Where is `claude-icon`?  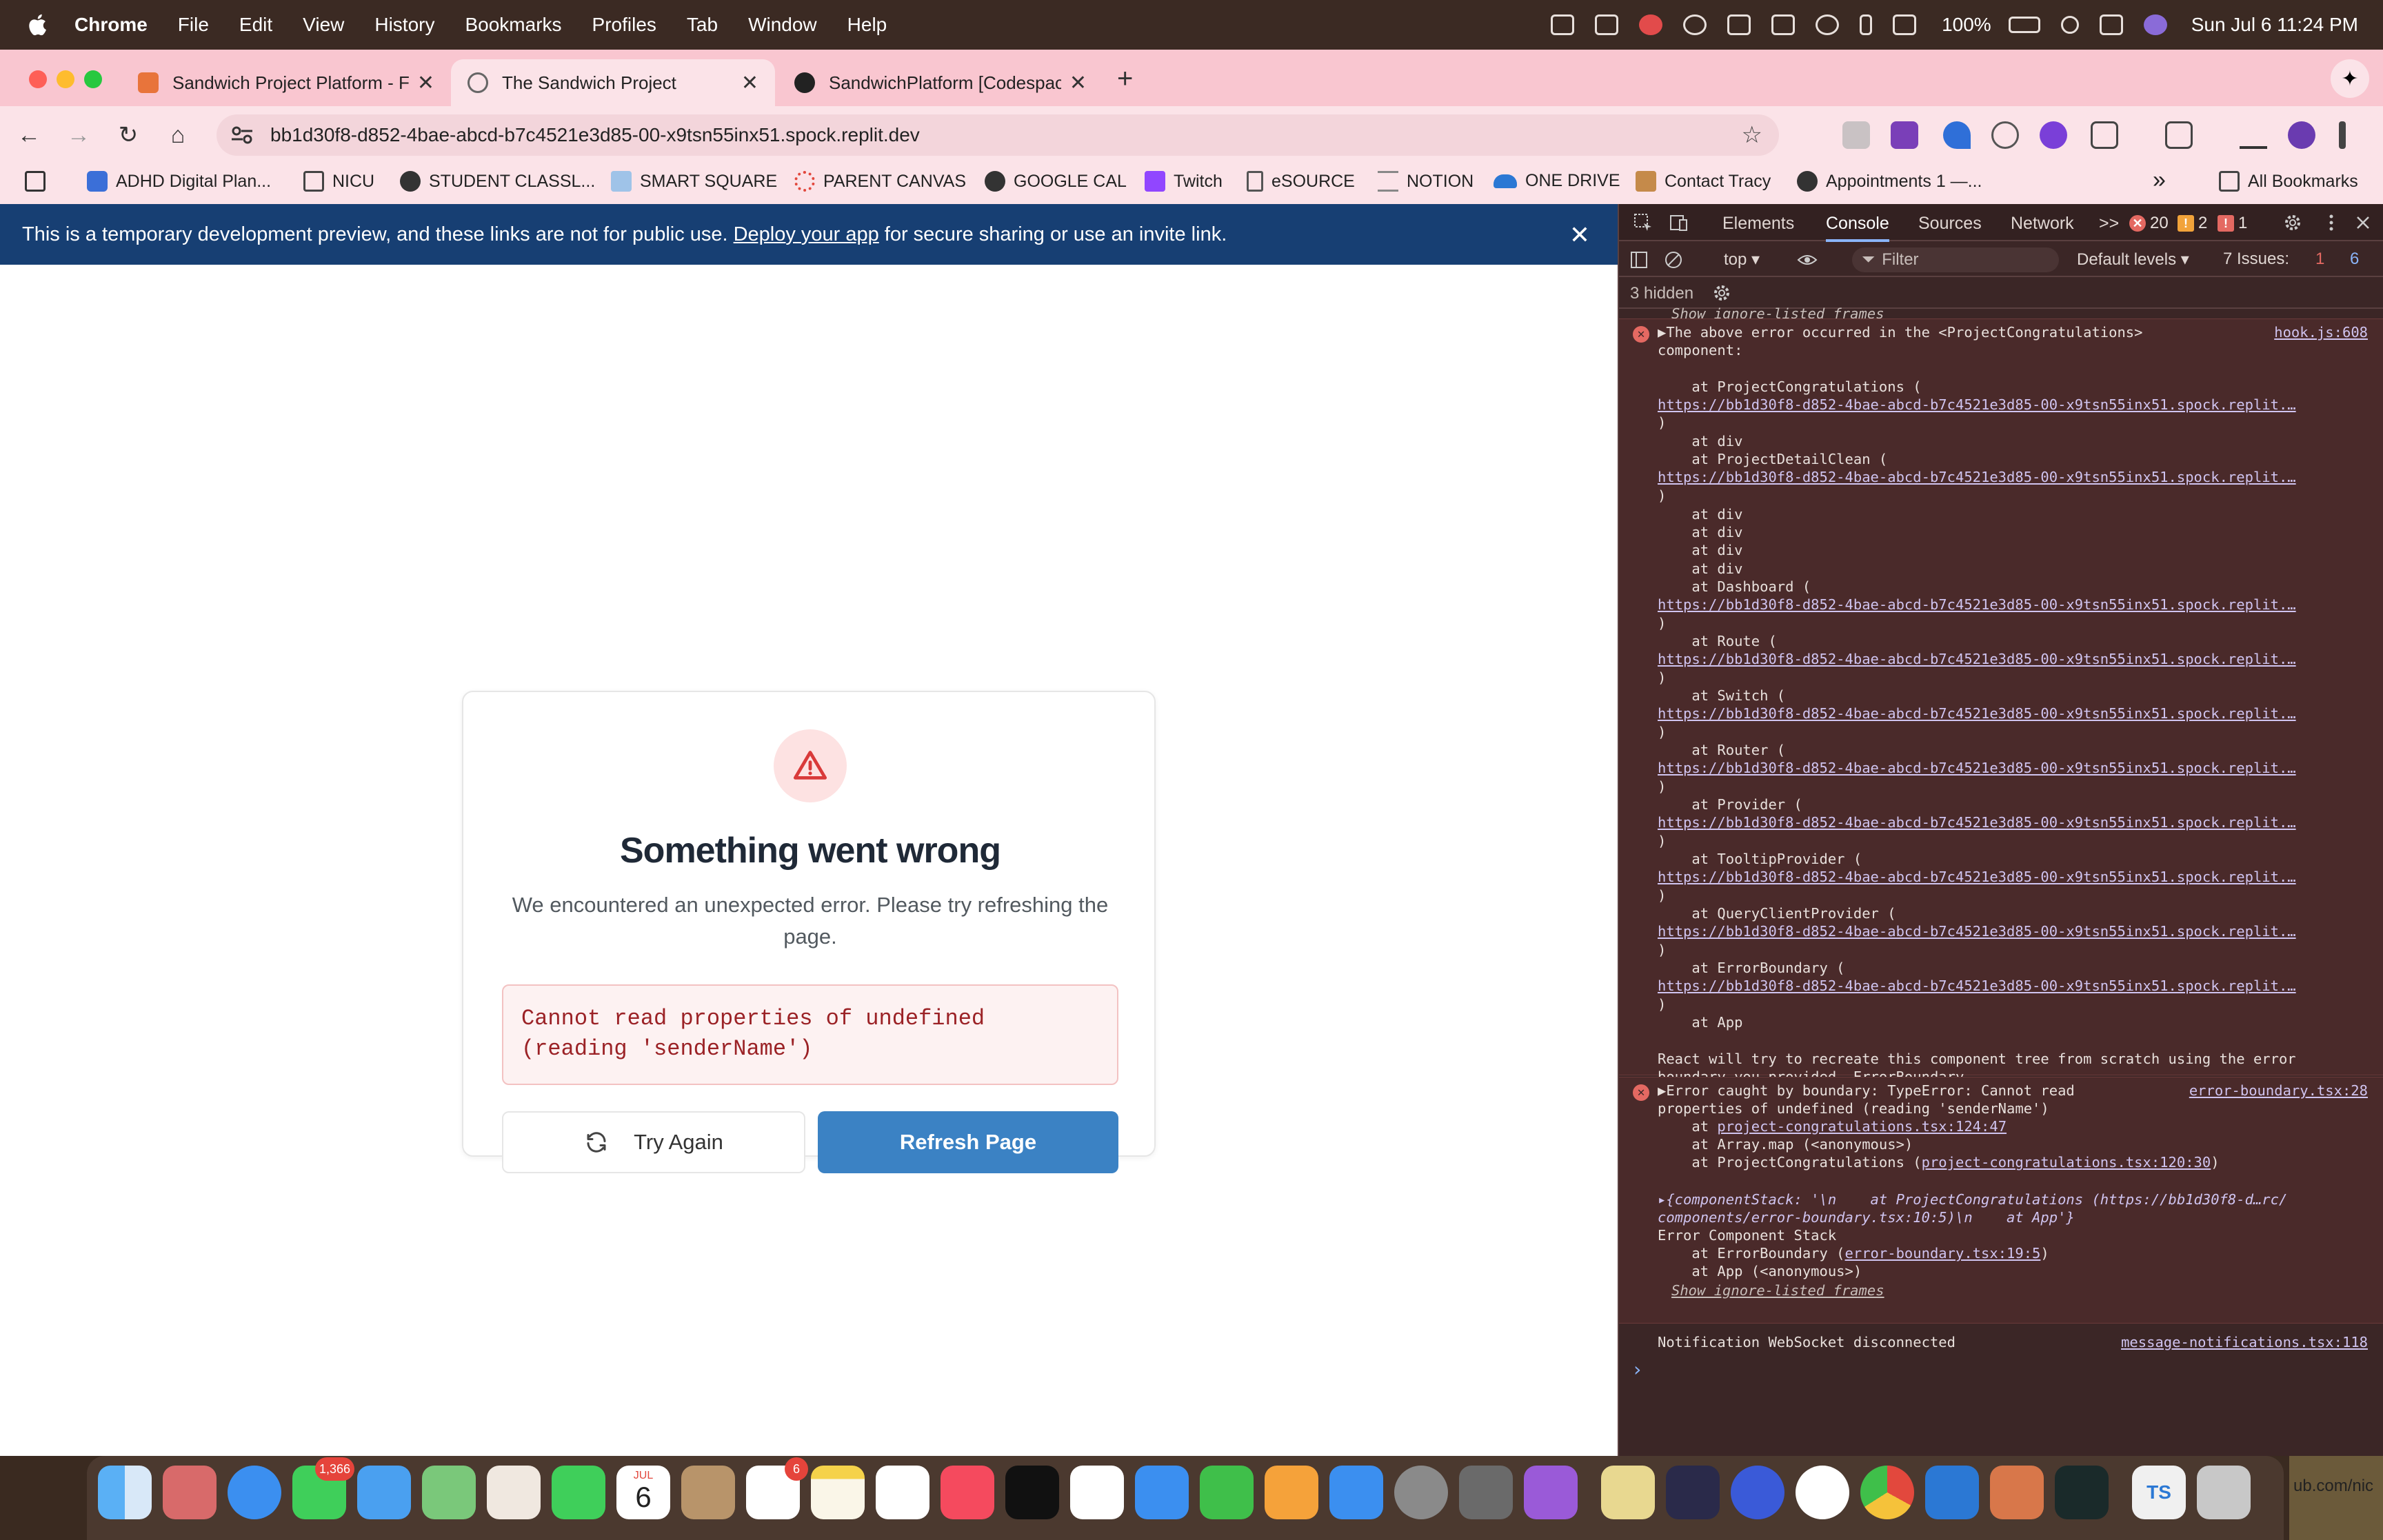 claude-icon is located at coordinates (2017, 1493).